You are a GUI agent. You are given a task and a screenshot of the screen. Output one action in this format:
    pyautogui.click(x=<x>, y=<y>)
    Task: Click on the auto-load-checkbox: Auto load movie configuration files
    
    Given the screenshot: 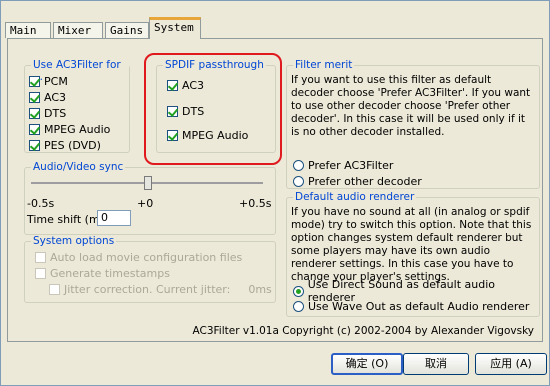 What is the action you would take?
    pyautogui.click(x=138, y=257)
    